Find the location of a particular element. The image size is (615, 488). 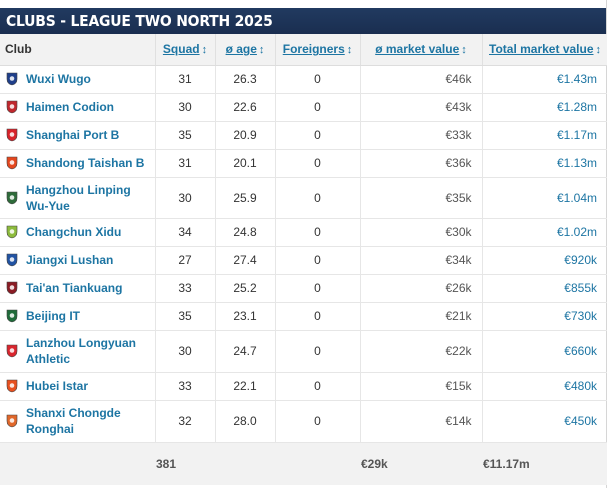

sort-link-age: ø age is located at coordinates (241, 49).